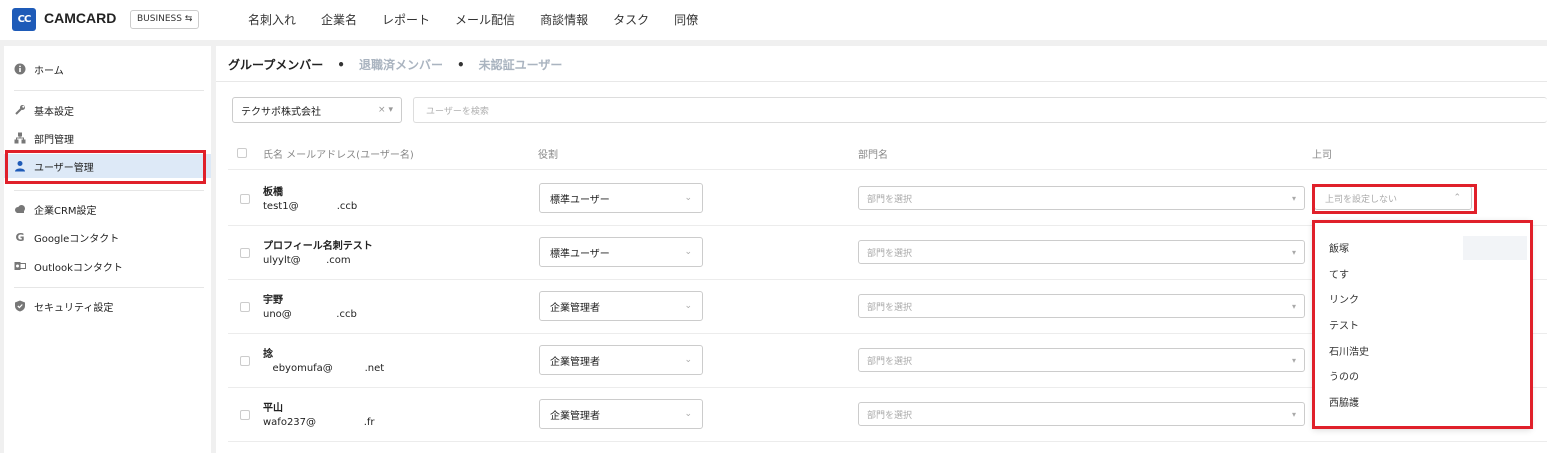  What do you see at coordinates (54, 112) in the screenshot?
I see `sidebar-item-label: 基本設定` at bounding box center [54, 112].